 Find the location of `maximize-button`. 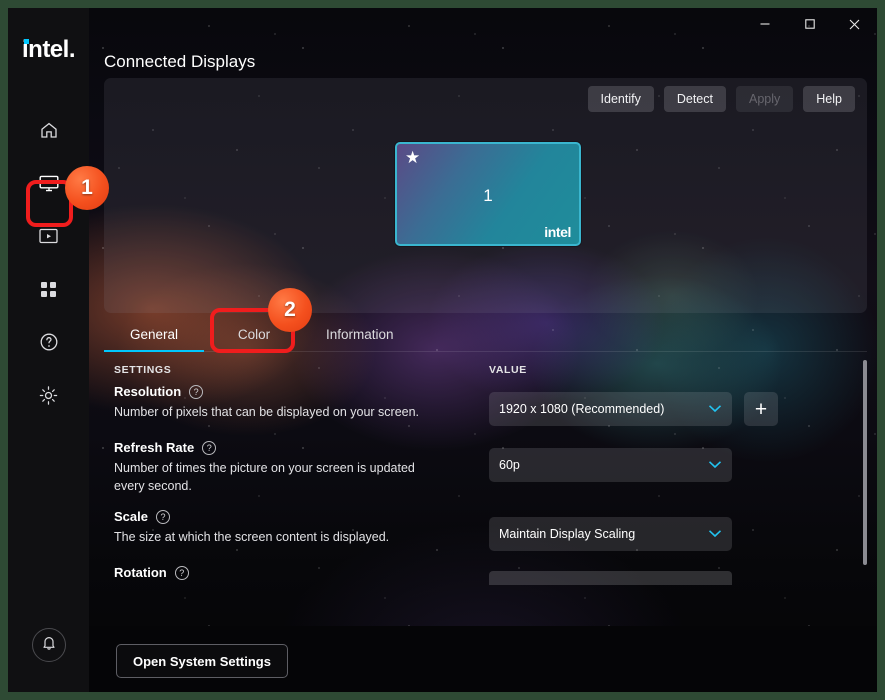

maximize-button is located at coordinates (809, 24).